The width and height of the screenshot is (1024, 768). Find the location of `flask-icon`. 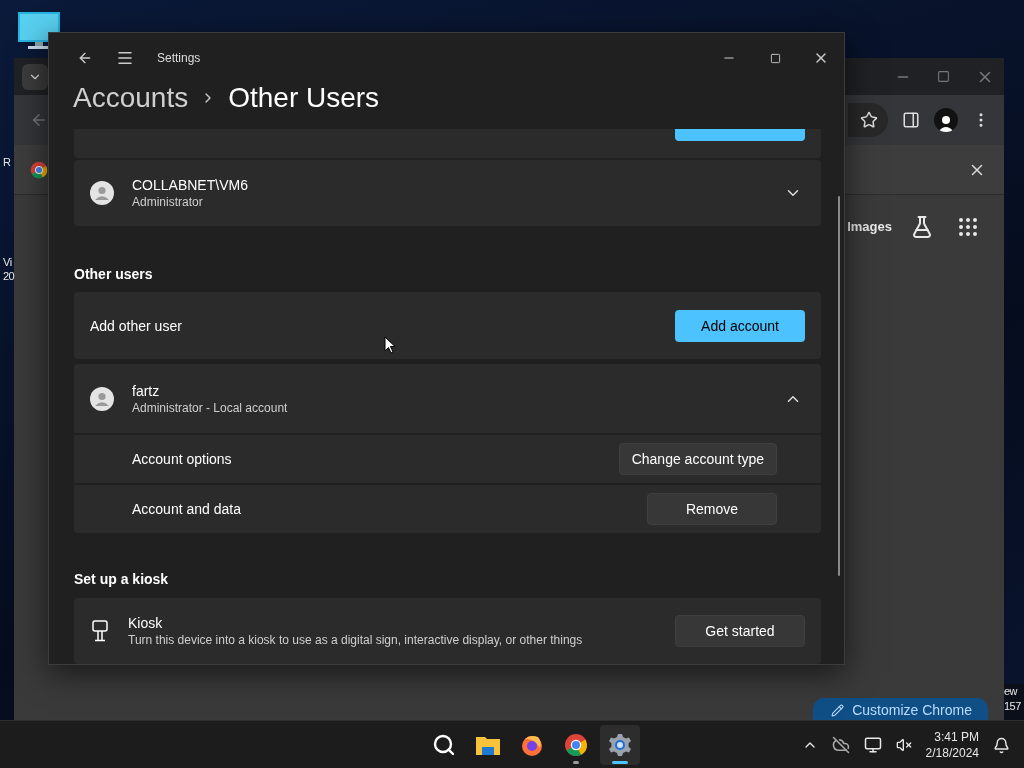

flask-icon is located at coordinates (922, 227).